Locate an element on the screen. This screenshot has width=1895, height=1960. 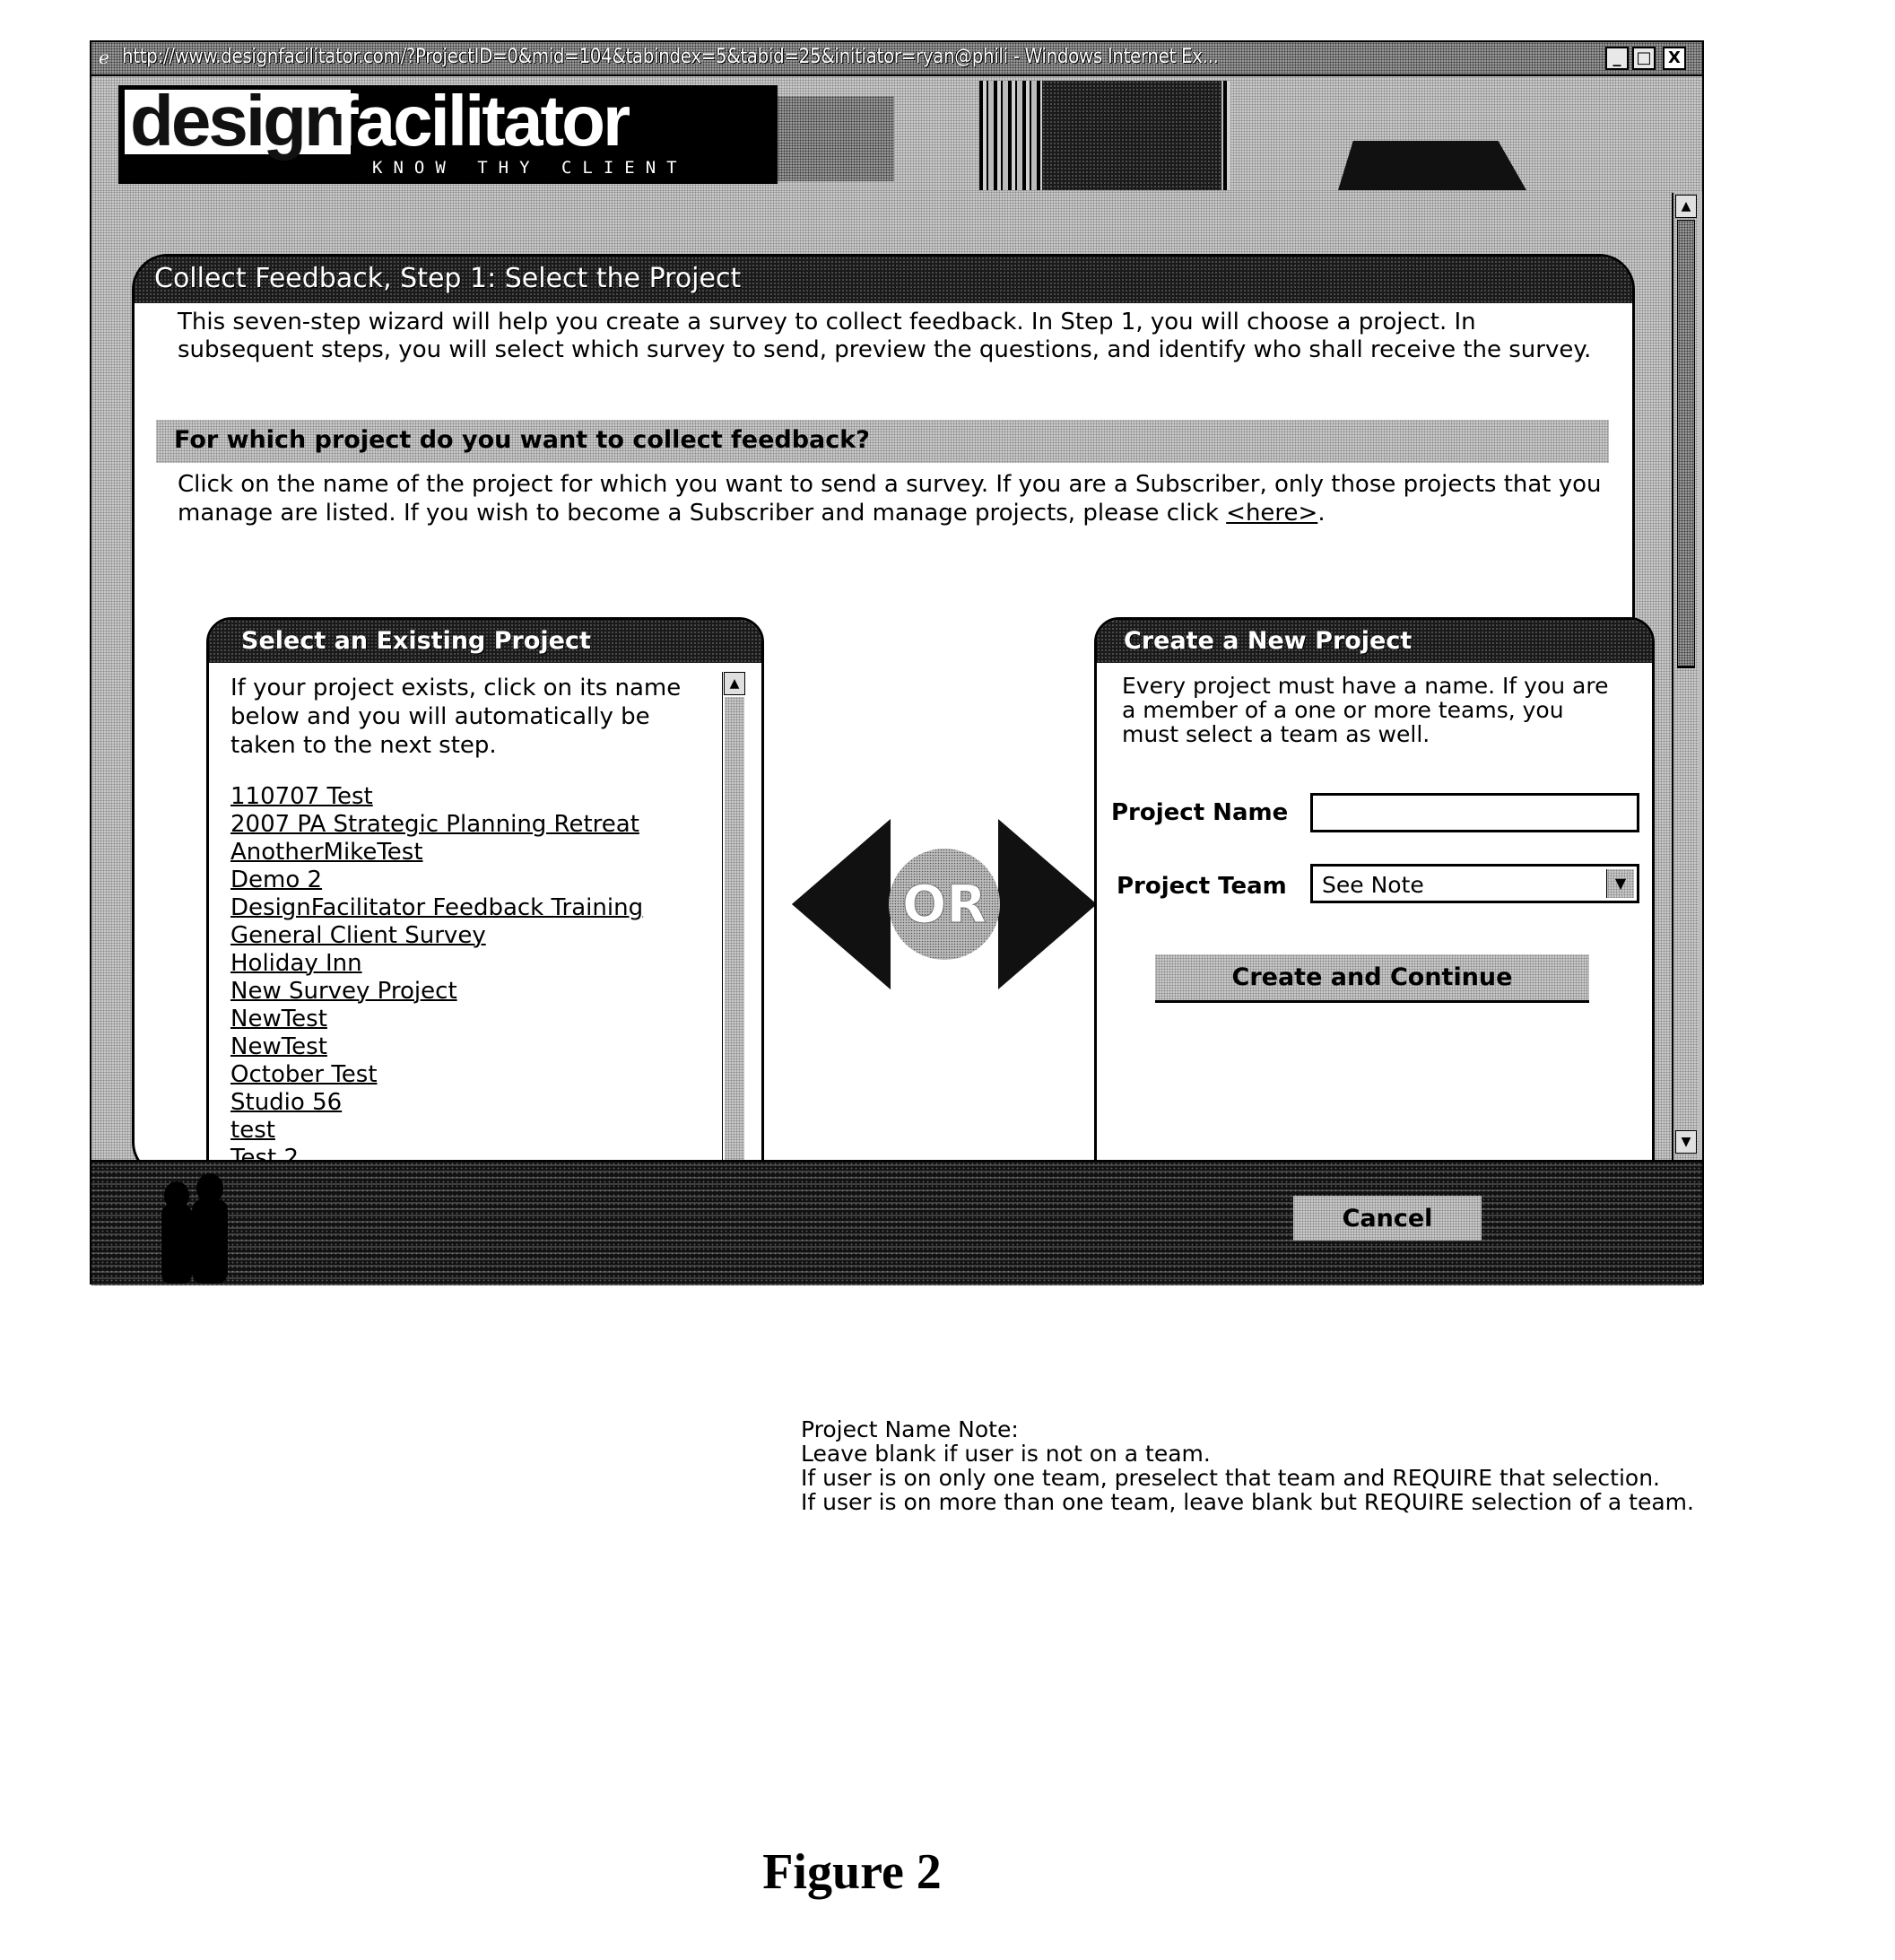
project-link: 110707 Test is located at coordinates (301, 797).